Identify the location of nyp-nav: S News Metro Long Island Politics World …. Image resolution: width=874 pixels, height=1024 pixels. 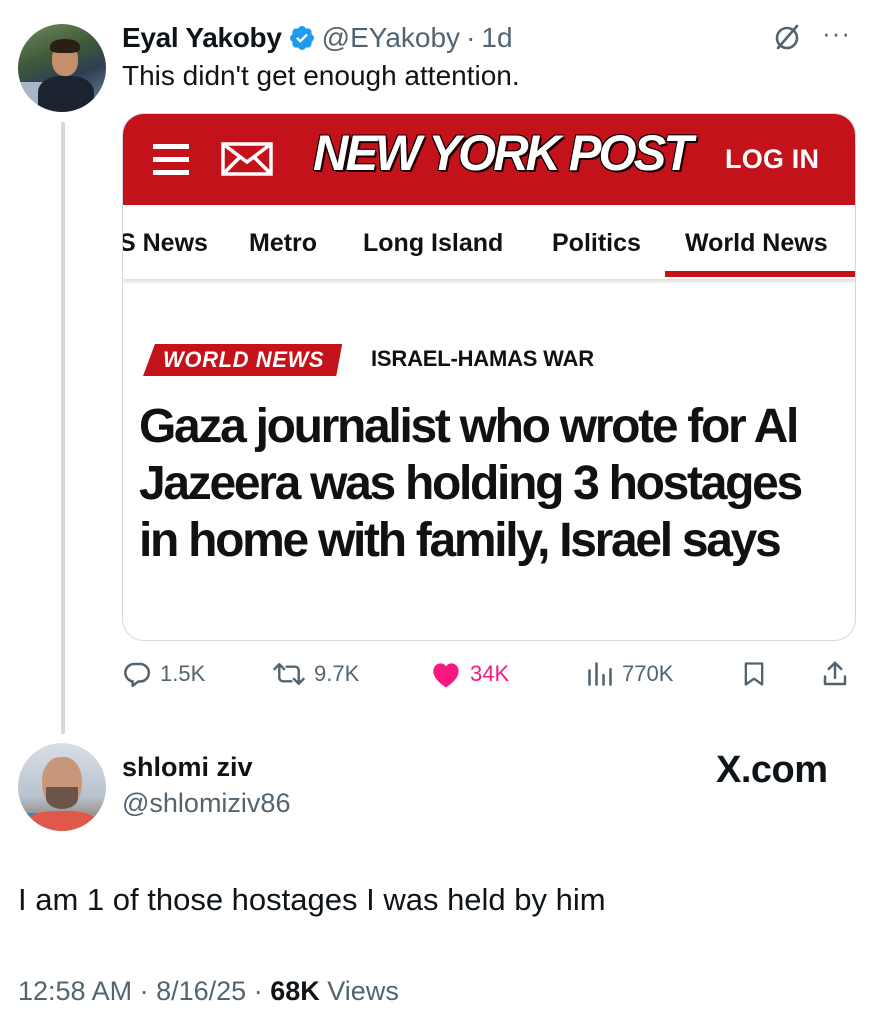
(488, 242).